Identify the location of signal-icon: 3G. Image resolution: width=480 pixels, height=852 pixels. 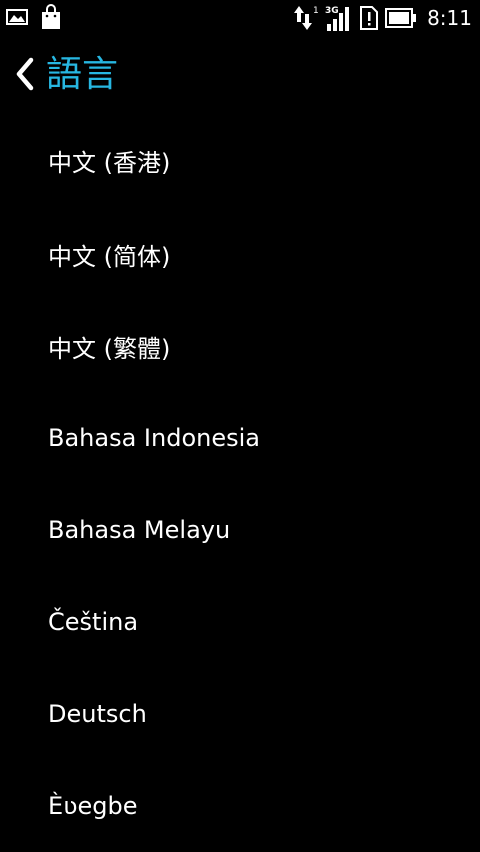
(339, 18).